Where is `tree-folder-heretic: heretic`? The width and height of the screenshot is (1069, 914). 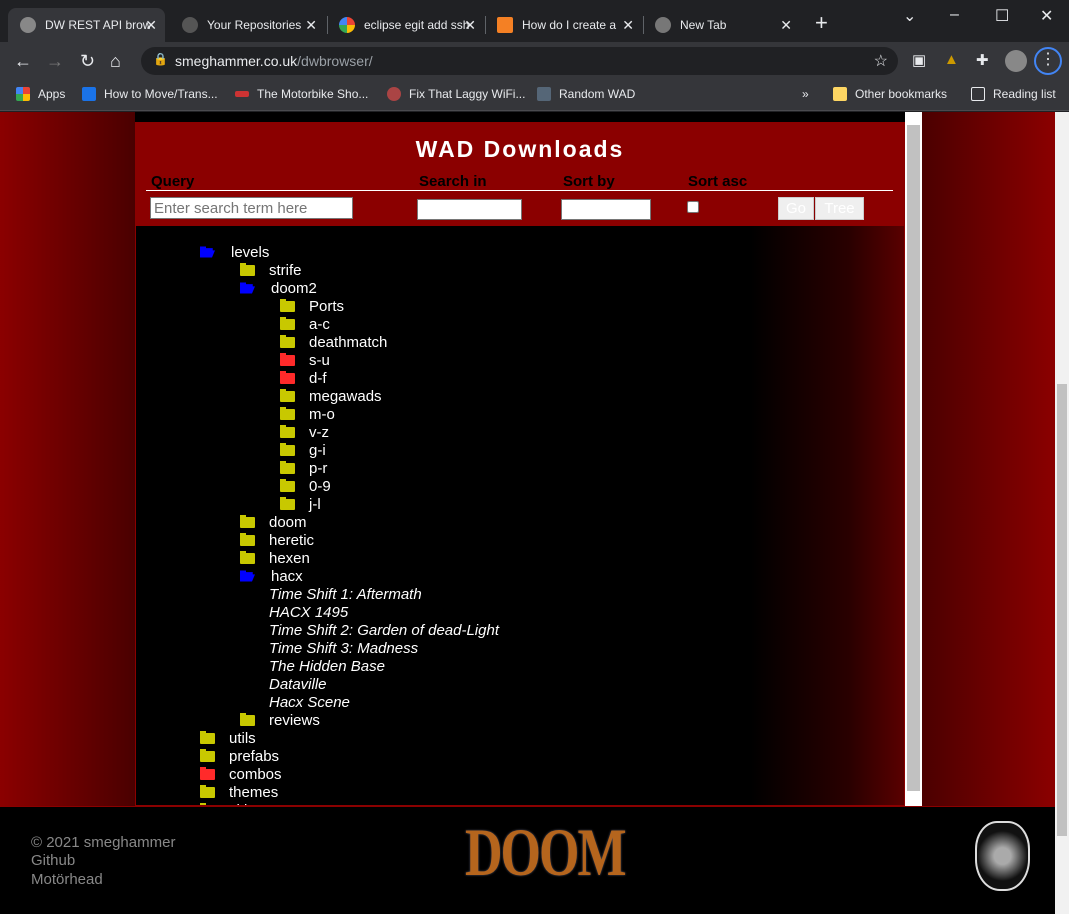
tree-folder-heretic: heretic is located at coordinates (277, 540).